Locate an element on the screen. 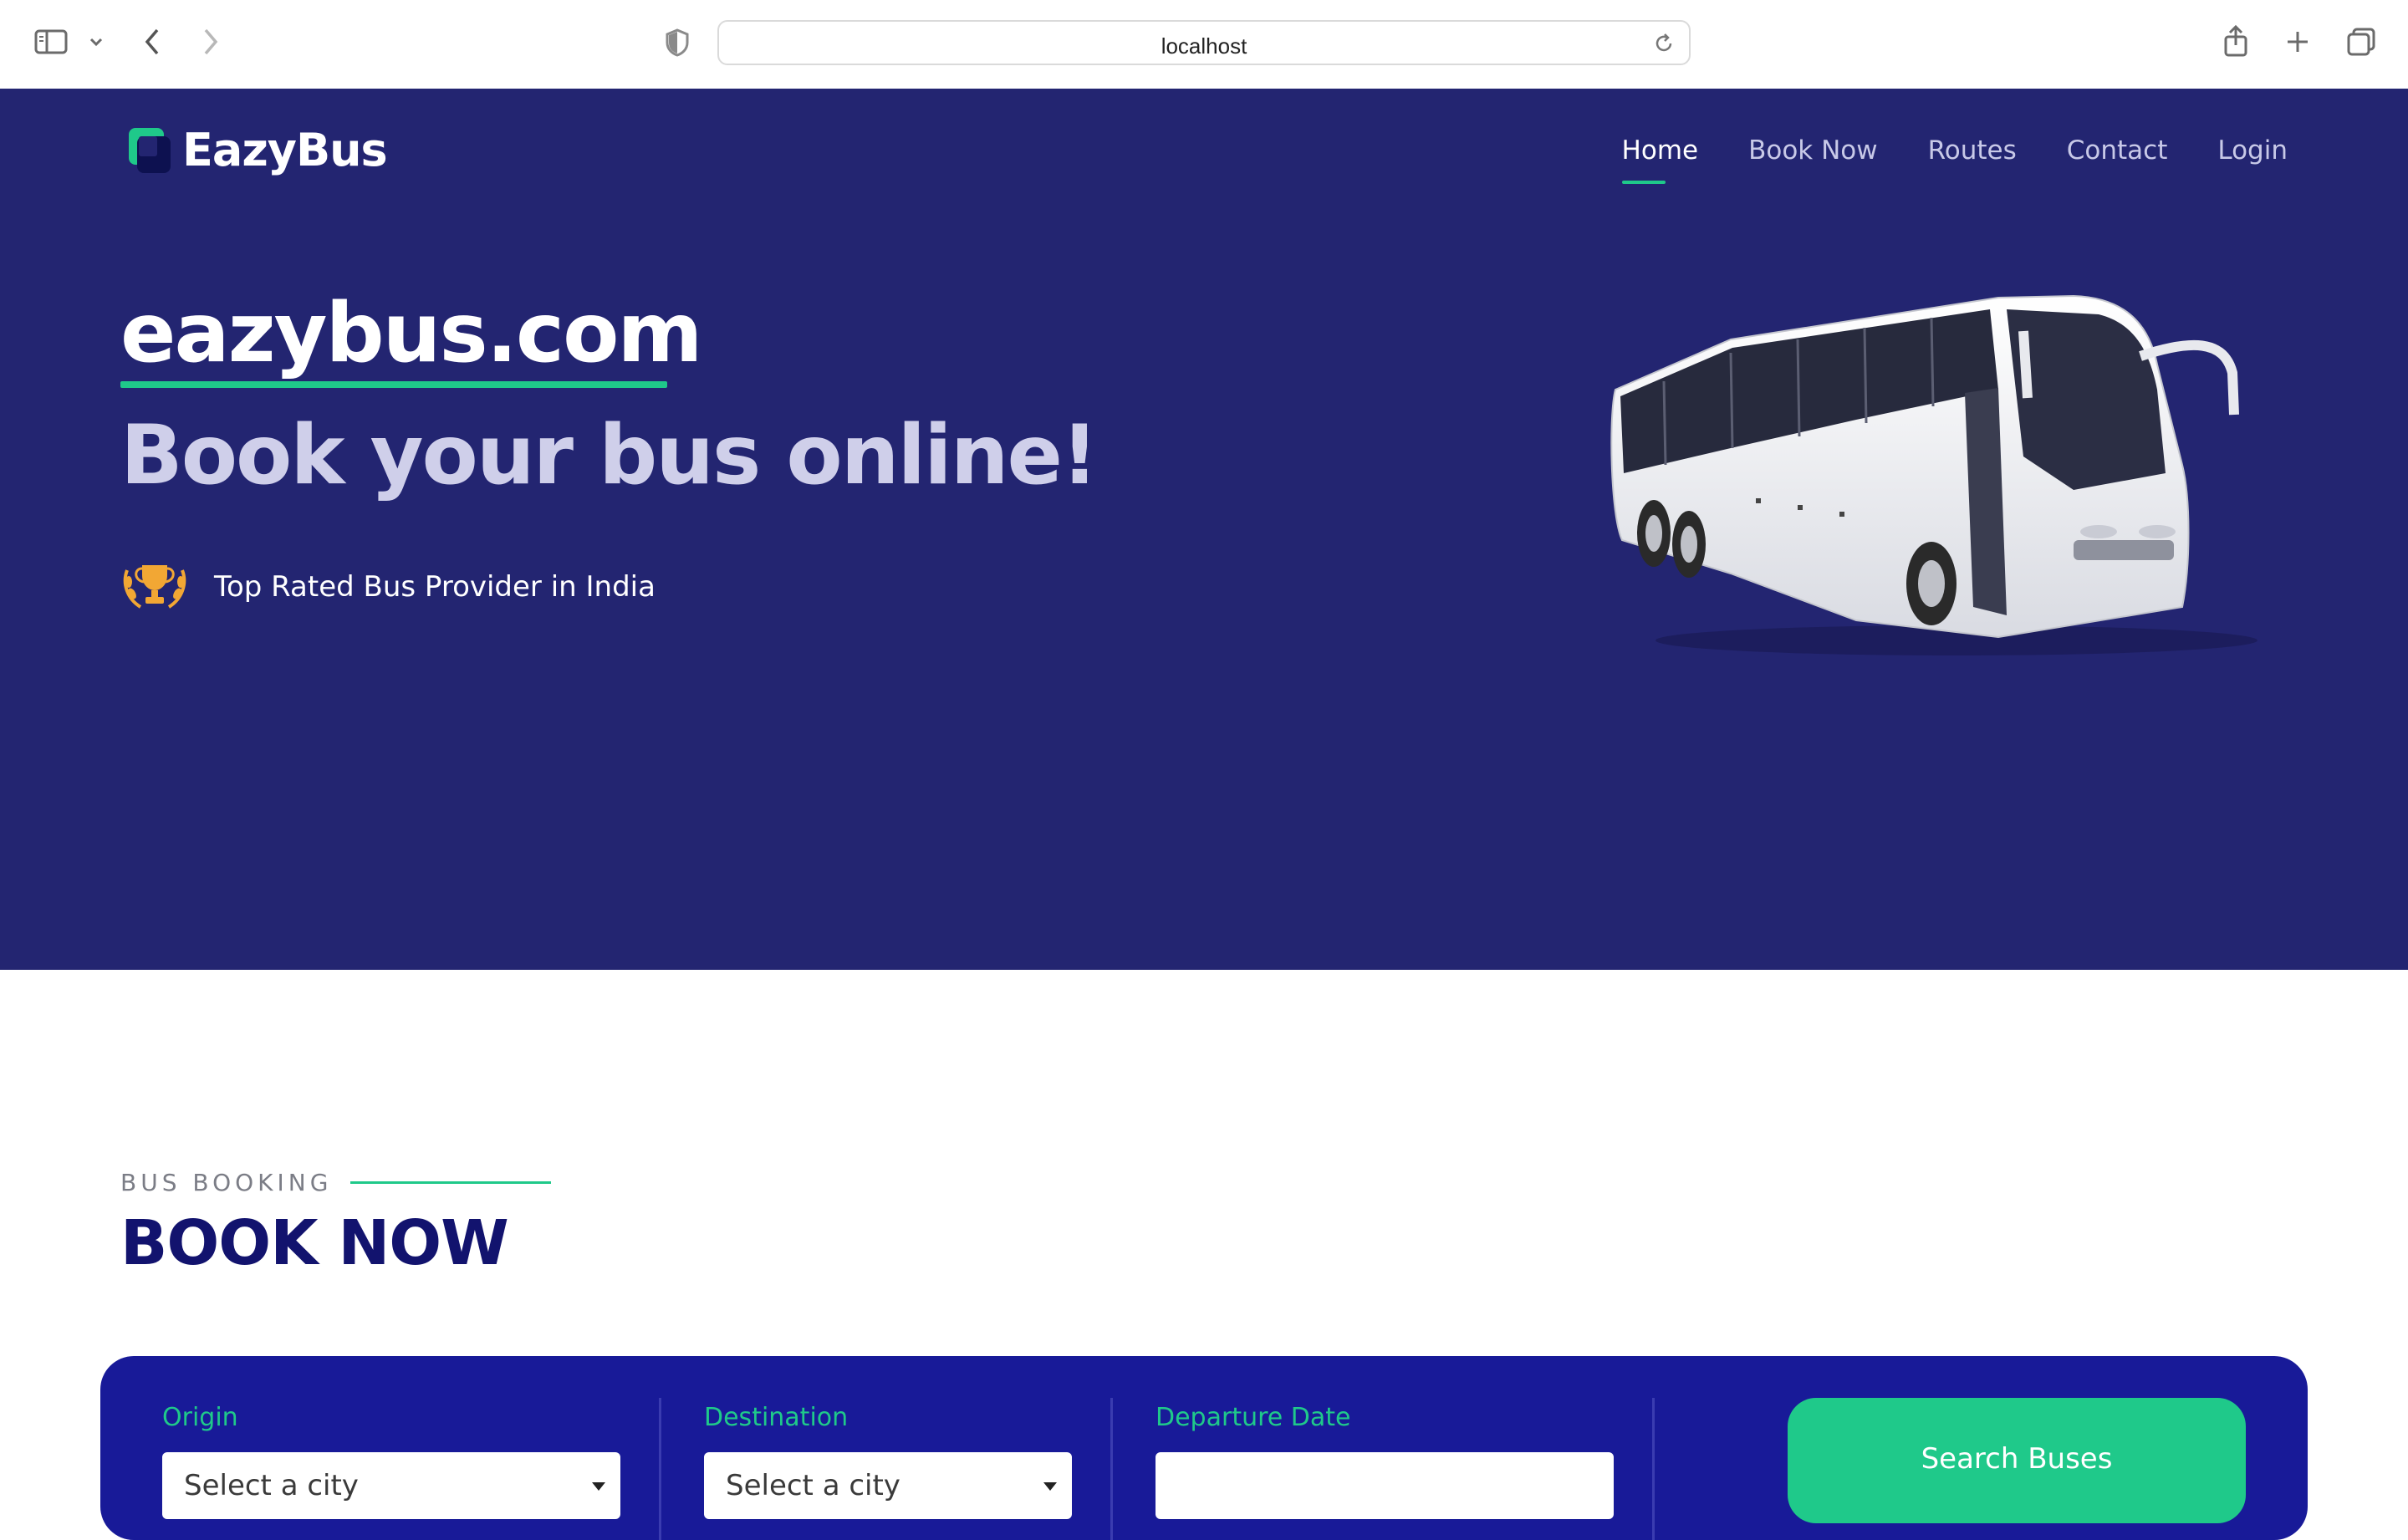  new-tab-icon is located at coordinates (2298, 42).